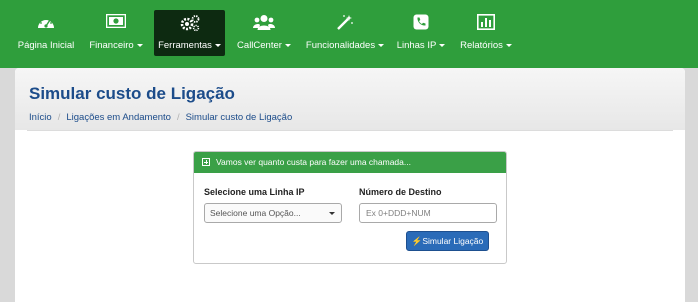 The height and width of the screenshot is (302, 698). I want to click on breadcrumb-ligacoes-em-andamento: Ligações em Andamento, so click(118, 117).